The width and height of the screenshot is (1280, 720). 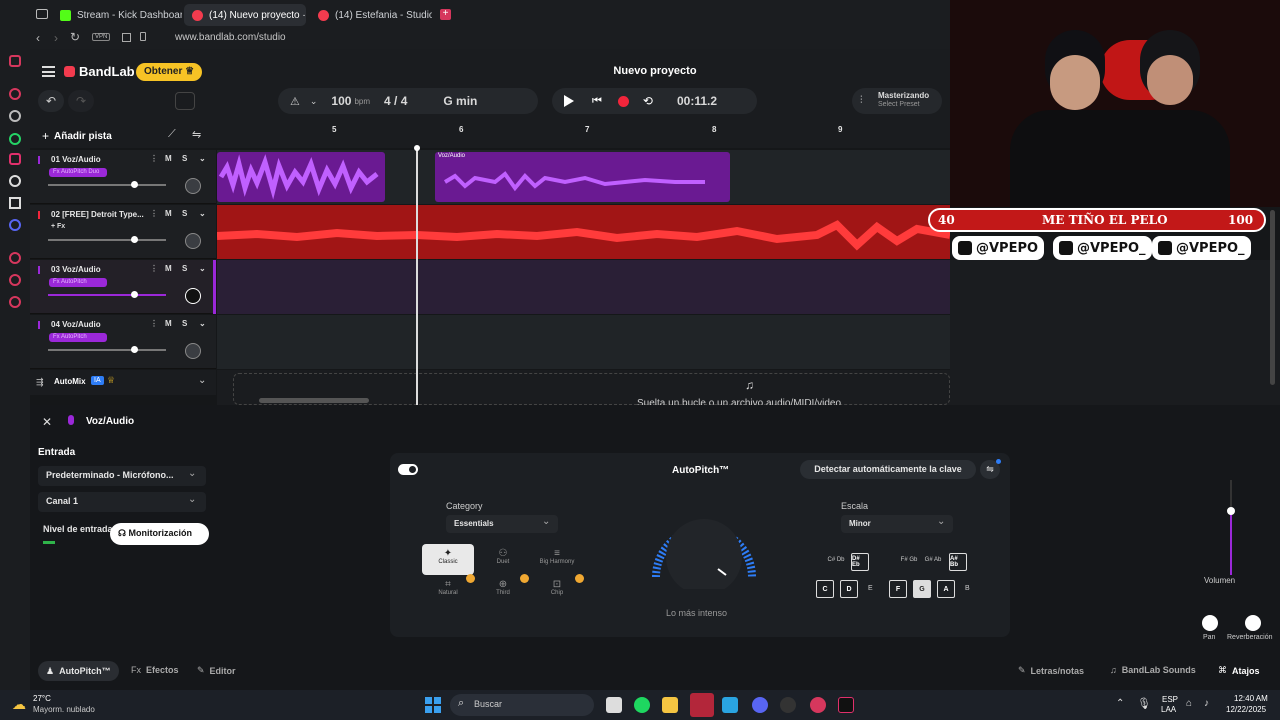 What do you see at coordinates (818, 705) in the screenshot?
I see `opera-gx-icon` at bounding box center [818, 705].